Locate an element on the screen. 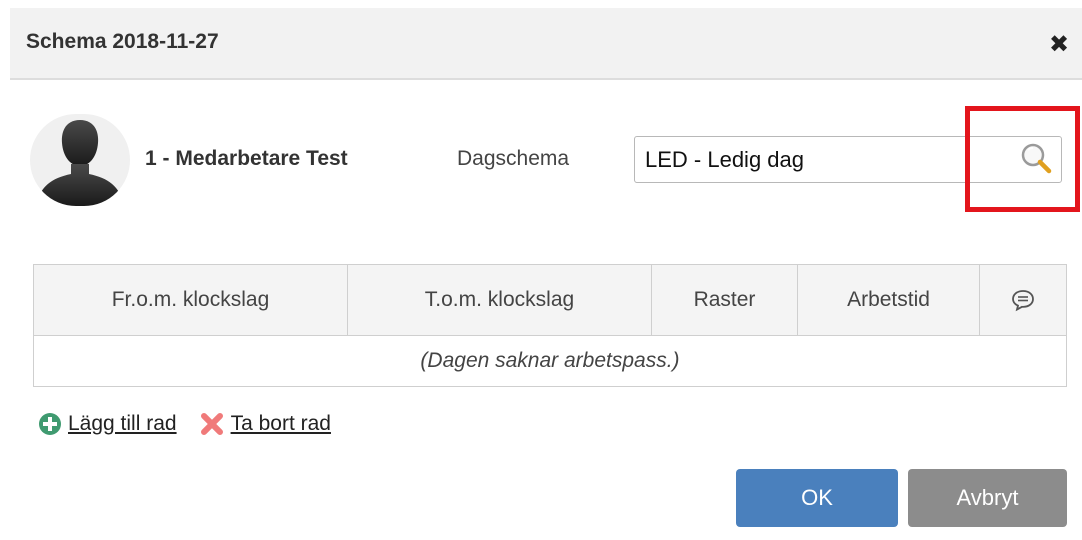 Image resolution: width=1082 pixels, height=540 pixels. close-icon: ✖ is located at coordinates (1059, 45).